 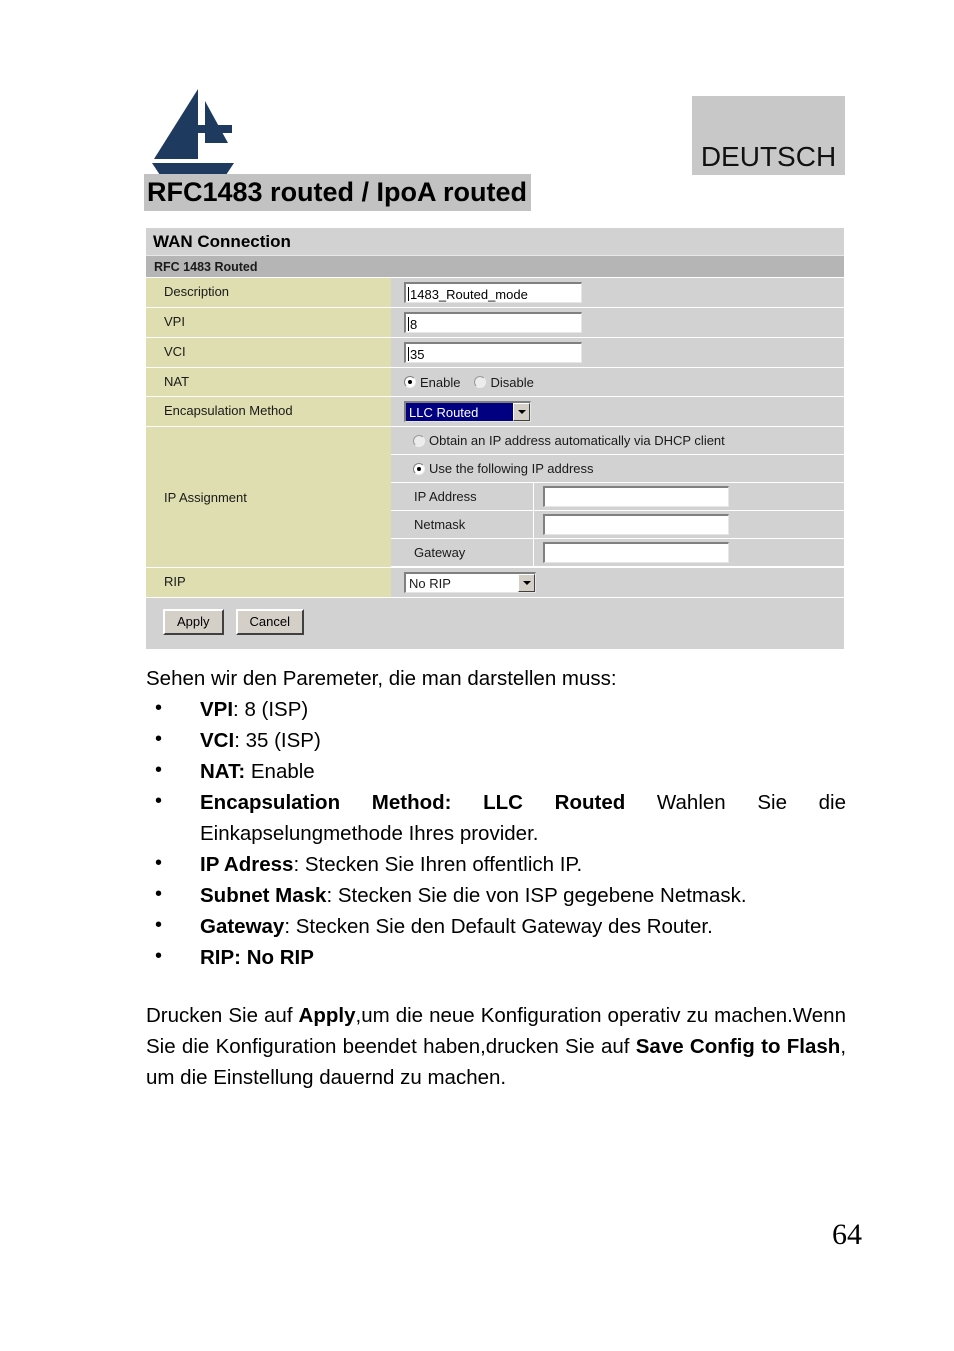 What do you see at coordinates (222, 1015) in the screenshot?
I see `closing-part-1: Drucken Sie auf` at bounding box center [222, 1015].